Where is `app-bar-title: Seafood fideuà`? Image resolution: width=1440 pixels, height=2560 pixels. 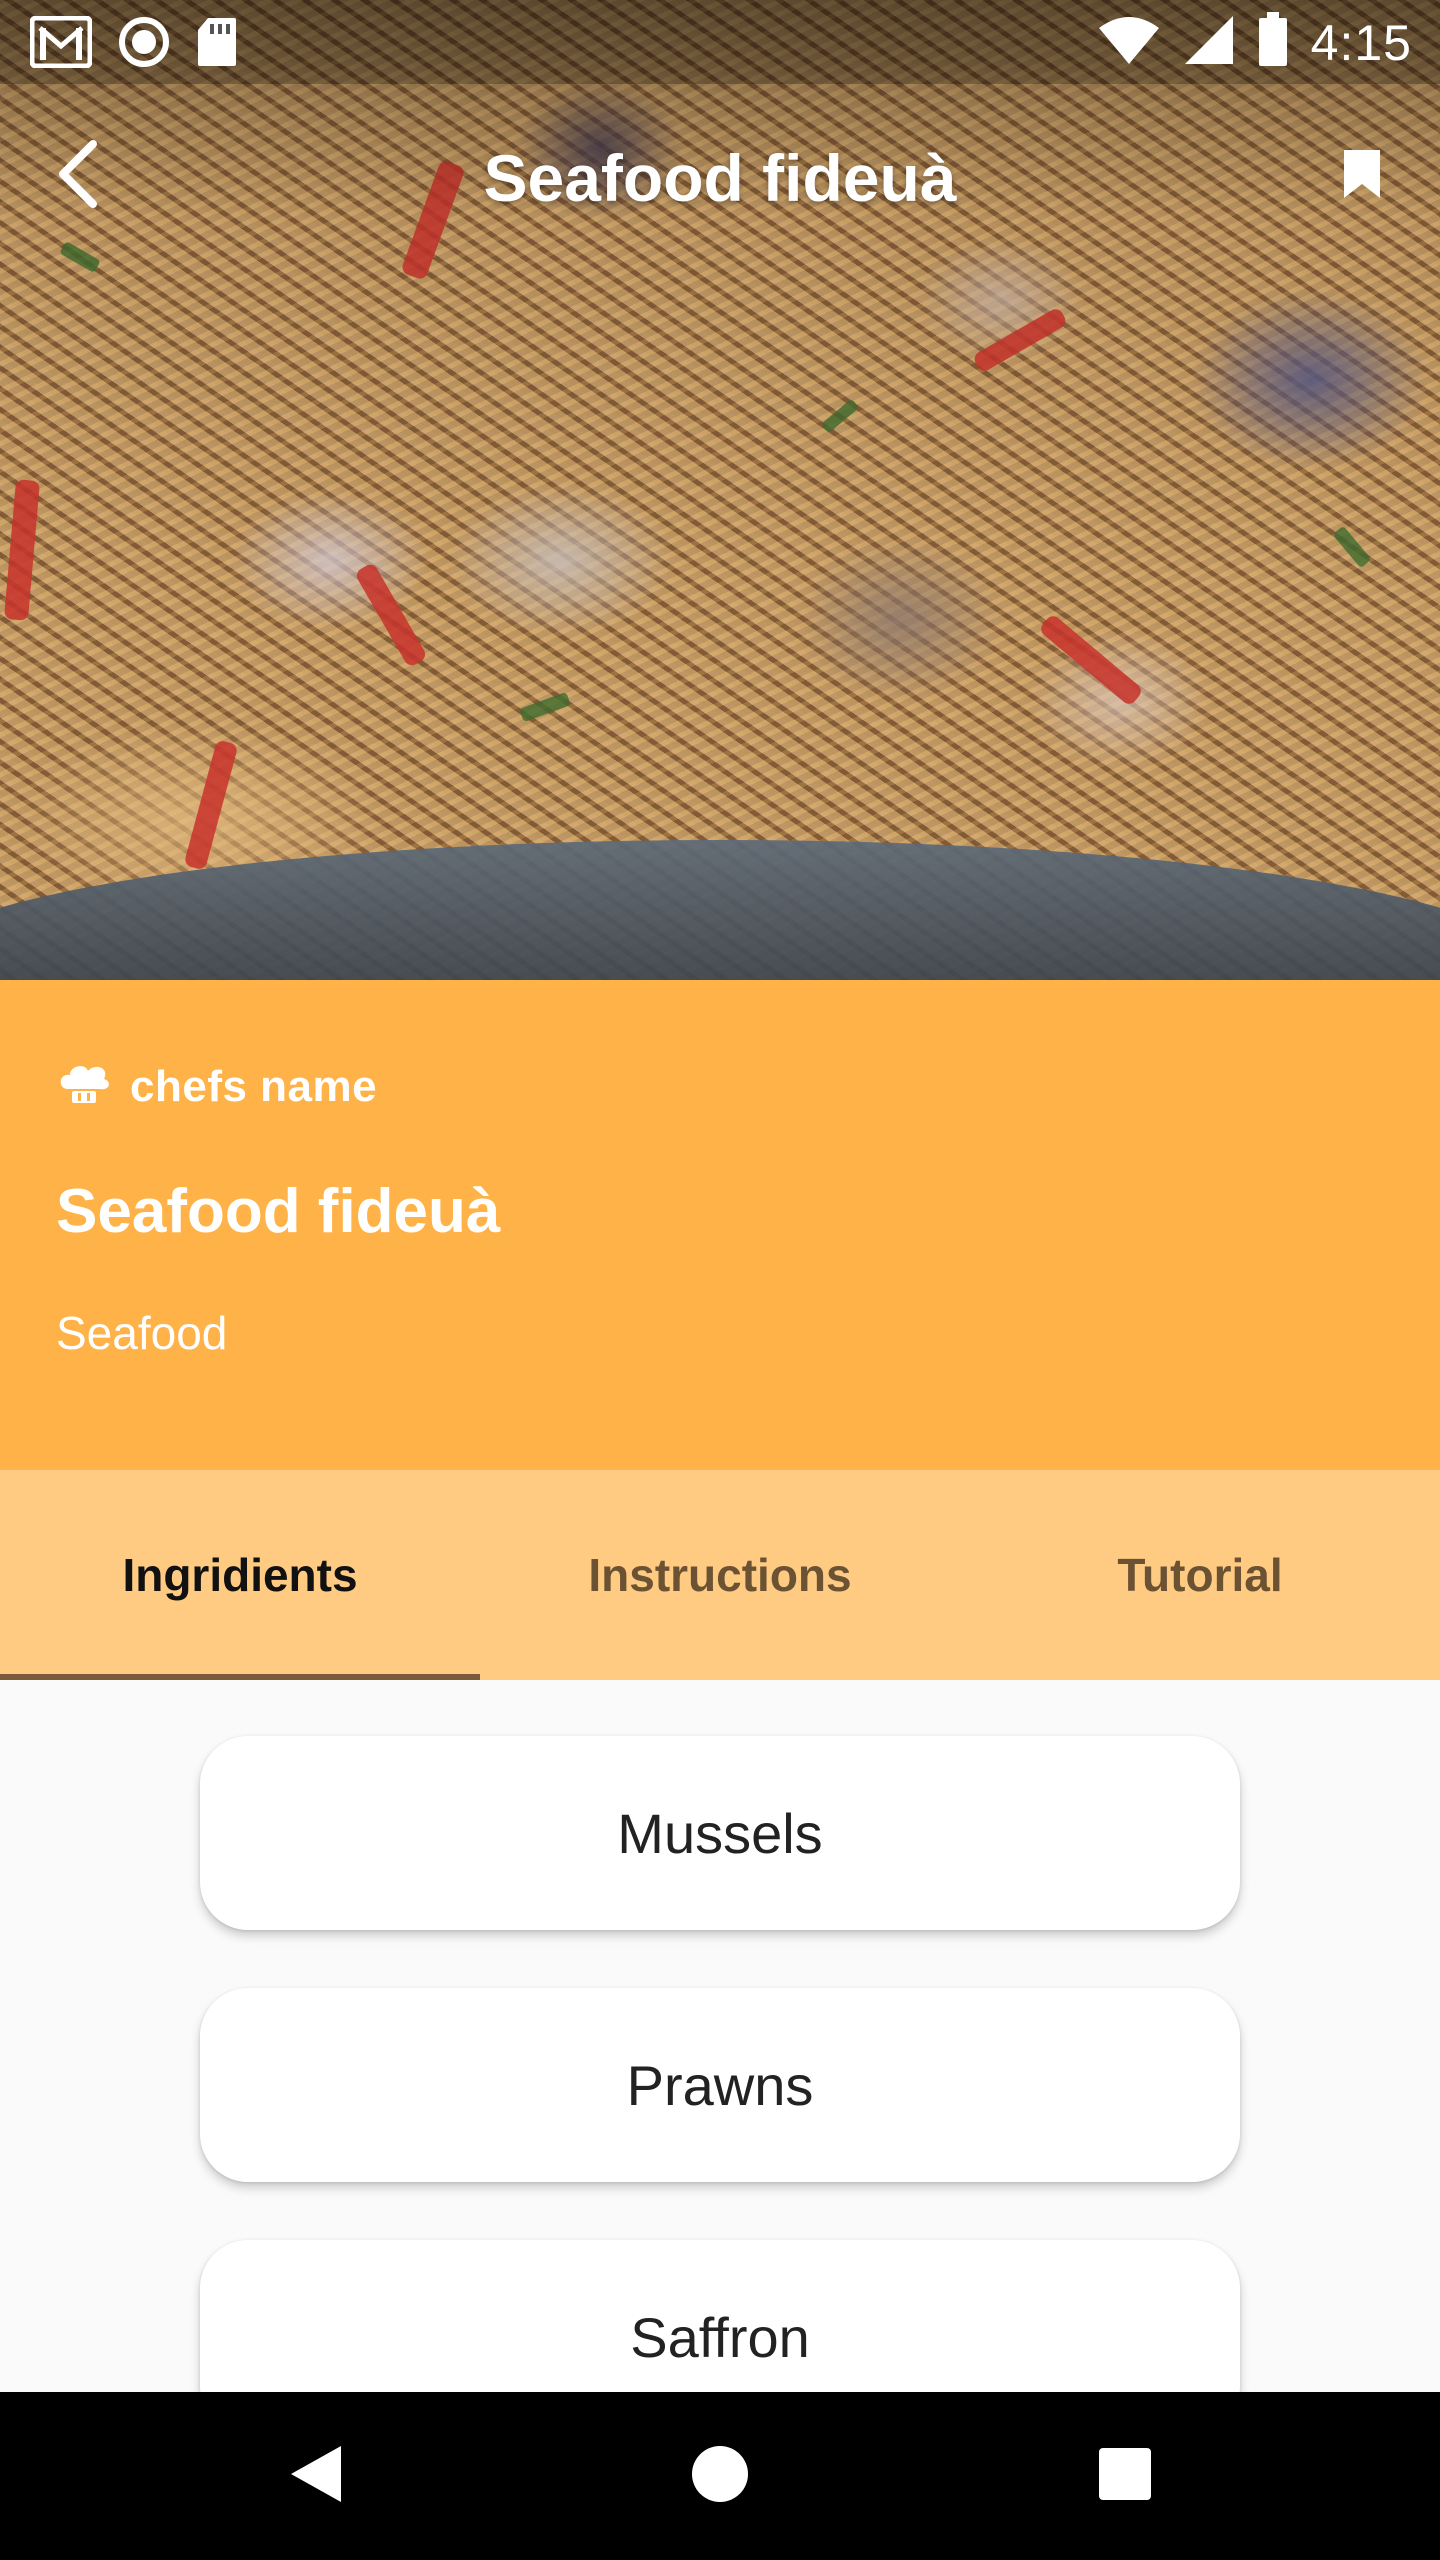
app-bar-title: Seafood fideuà is located at coordinates (720, 178).